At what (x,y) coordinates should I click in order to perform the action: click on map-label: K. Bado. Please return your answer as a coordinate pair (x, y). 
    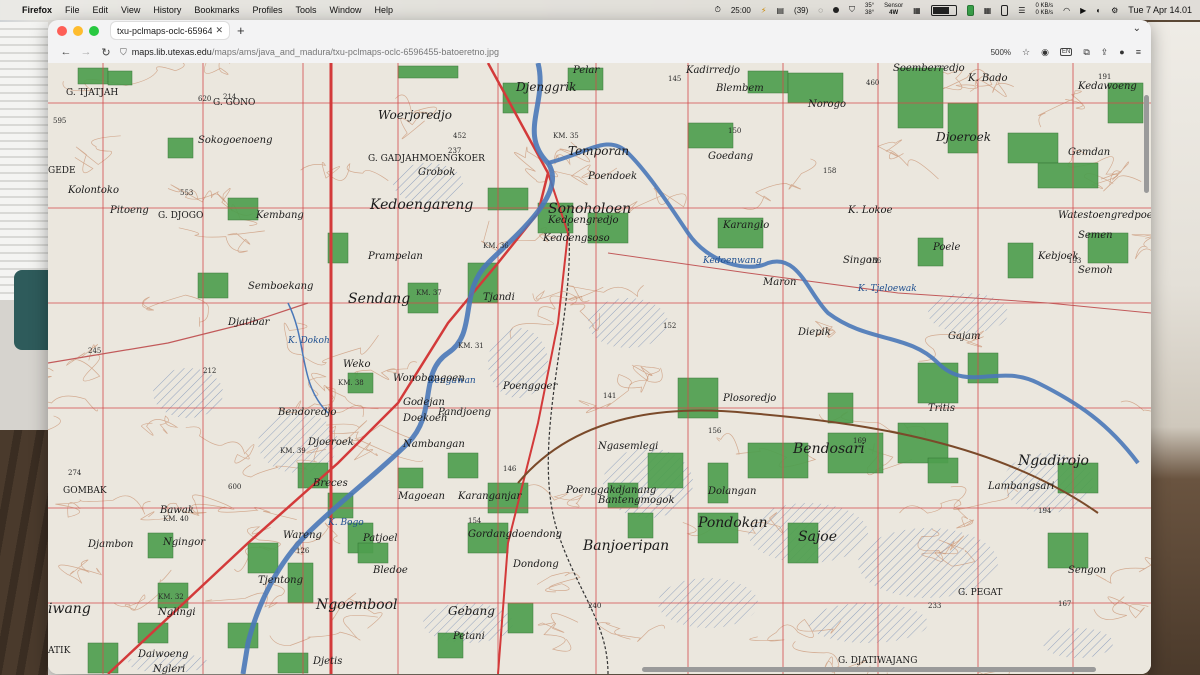
    Looking at the image, I should click on (987, 78).